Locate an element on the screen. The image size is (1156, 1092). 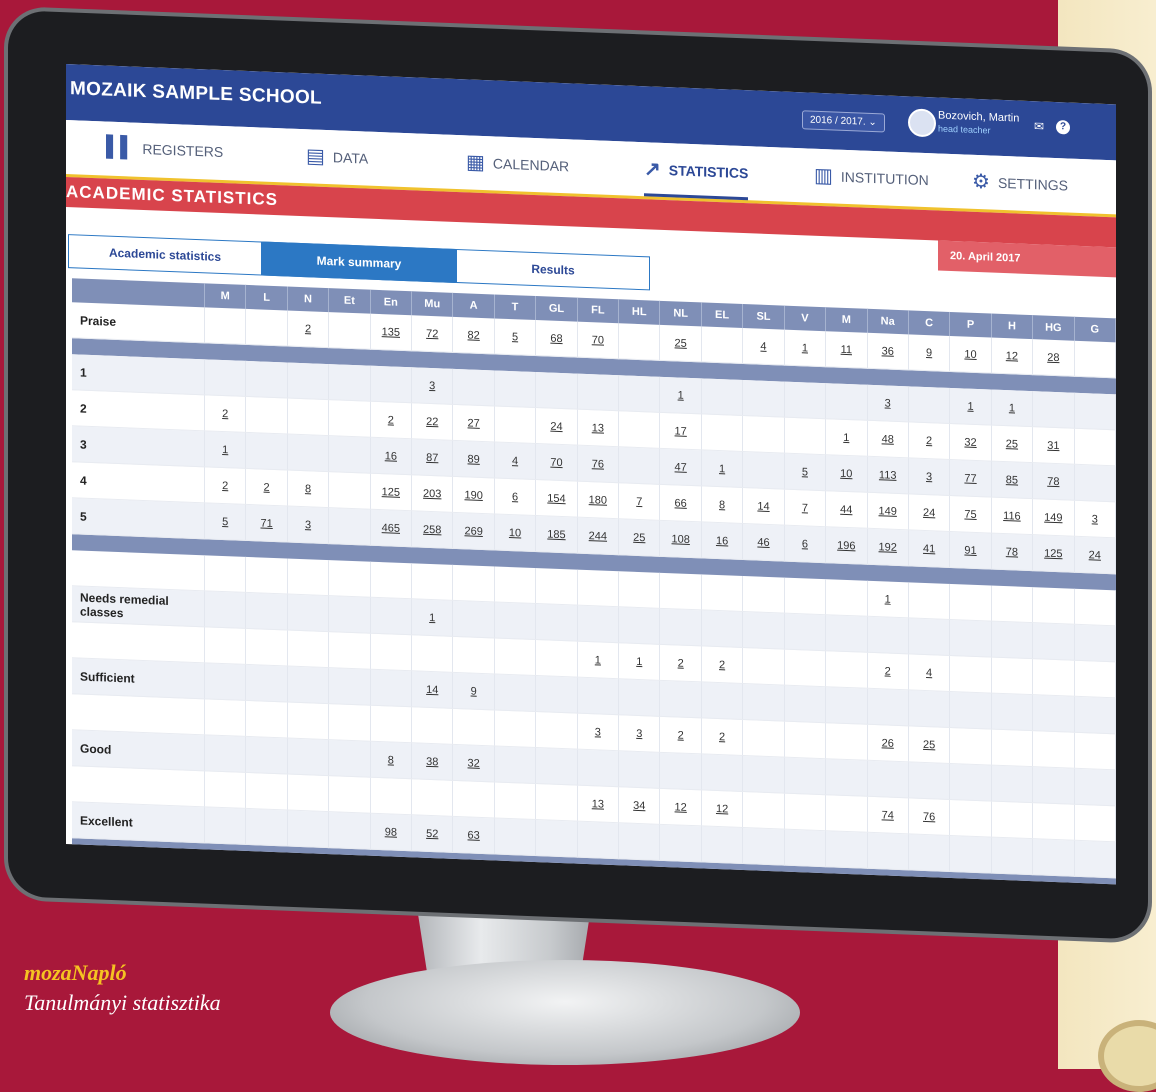
tab-academic-statistics: Academic statistics is located at coordinates (165, 255).